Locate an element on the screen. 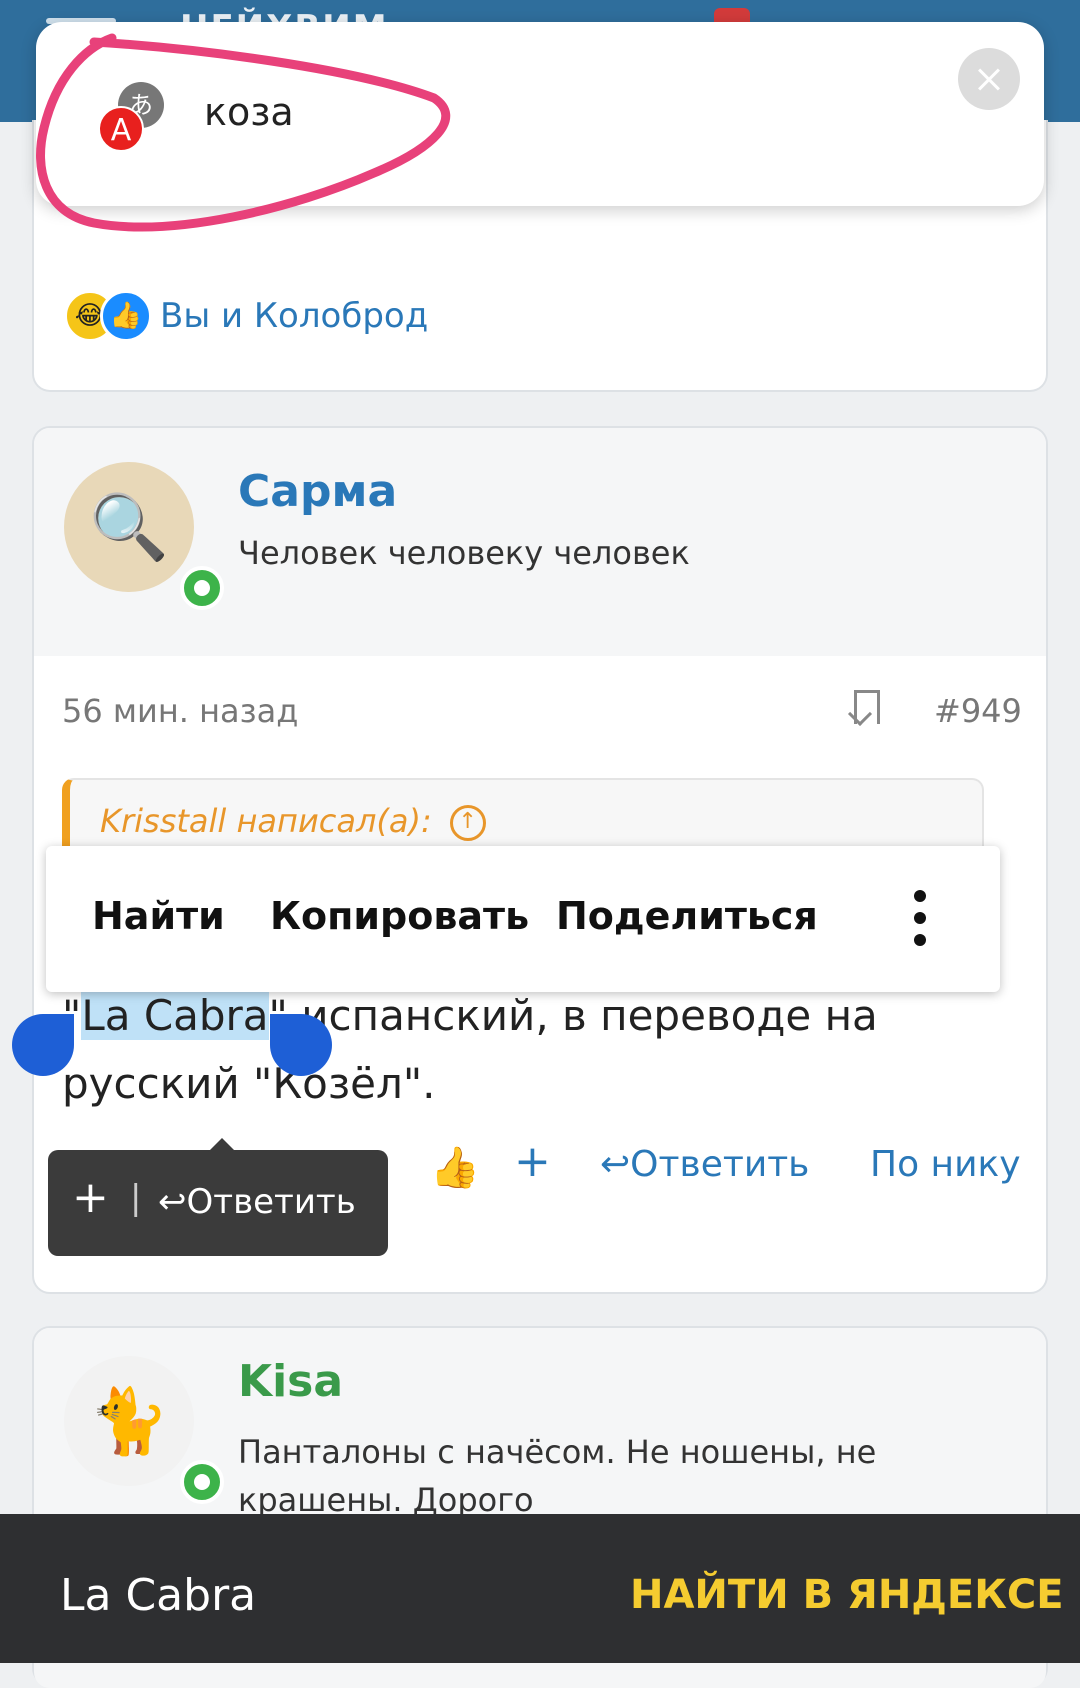 Image resolution: width=1080 pixels, height=1688 pixels. close-icon is located at coordinates (989, 79).